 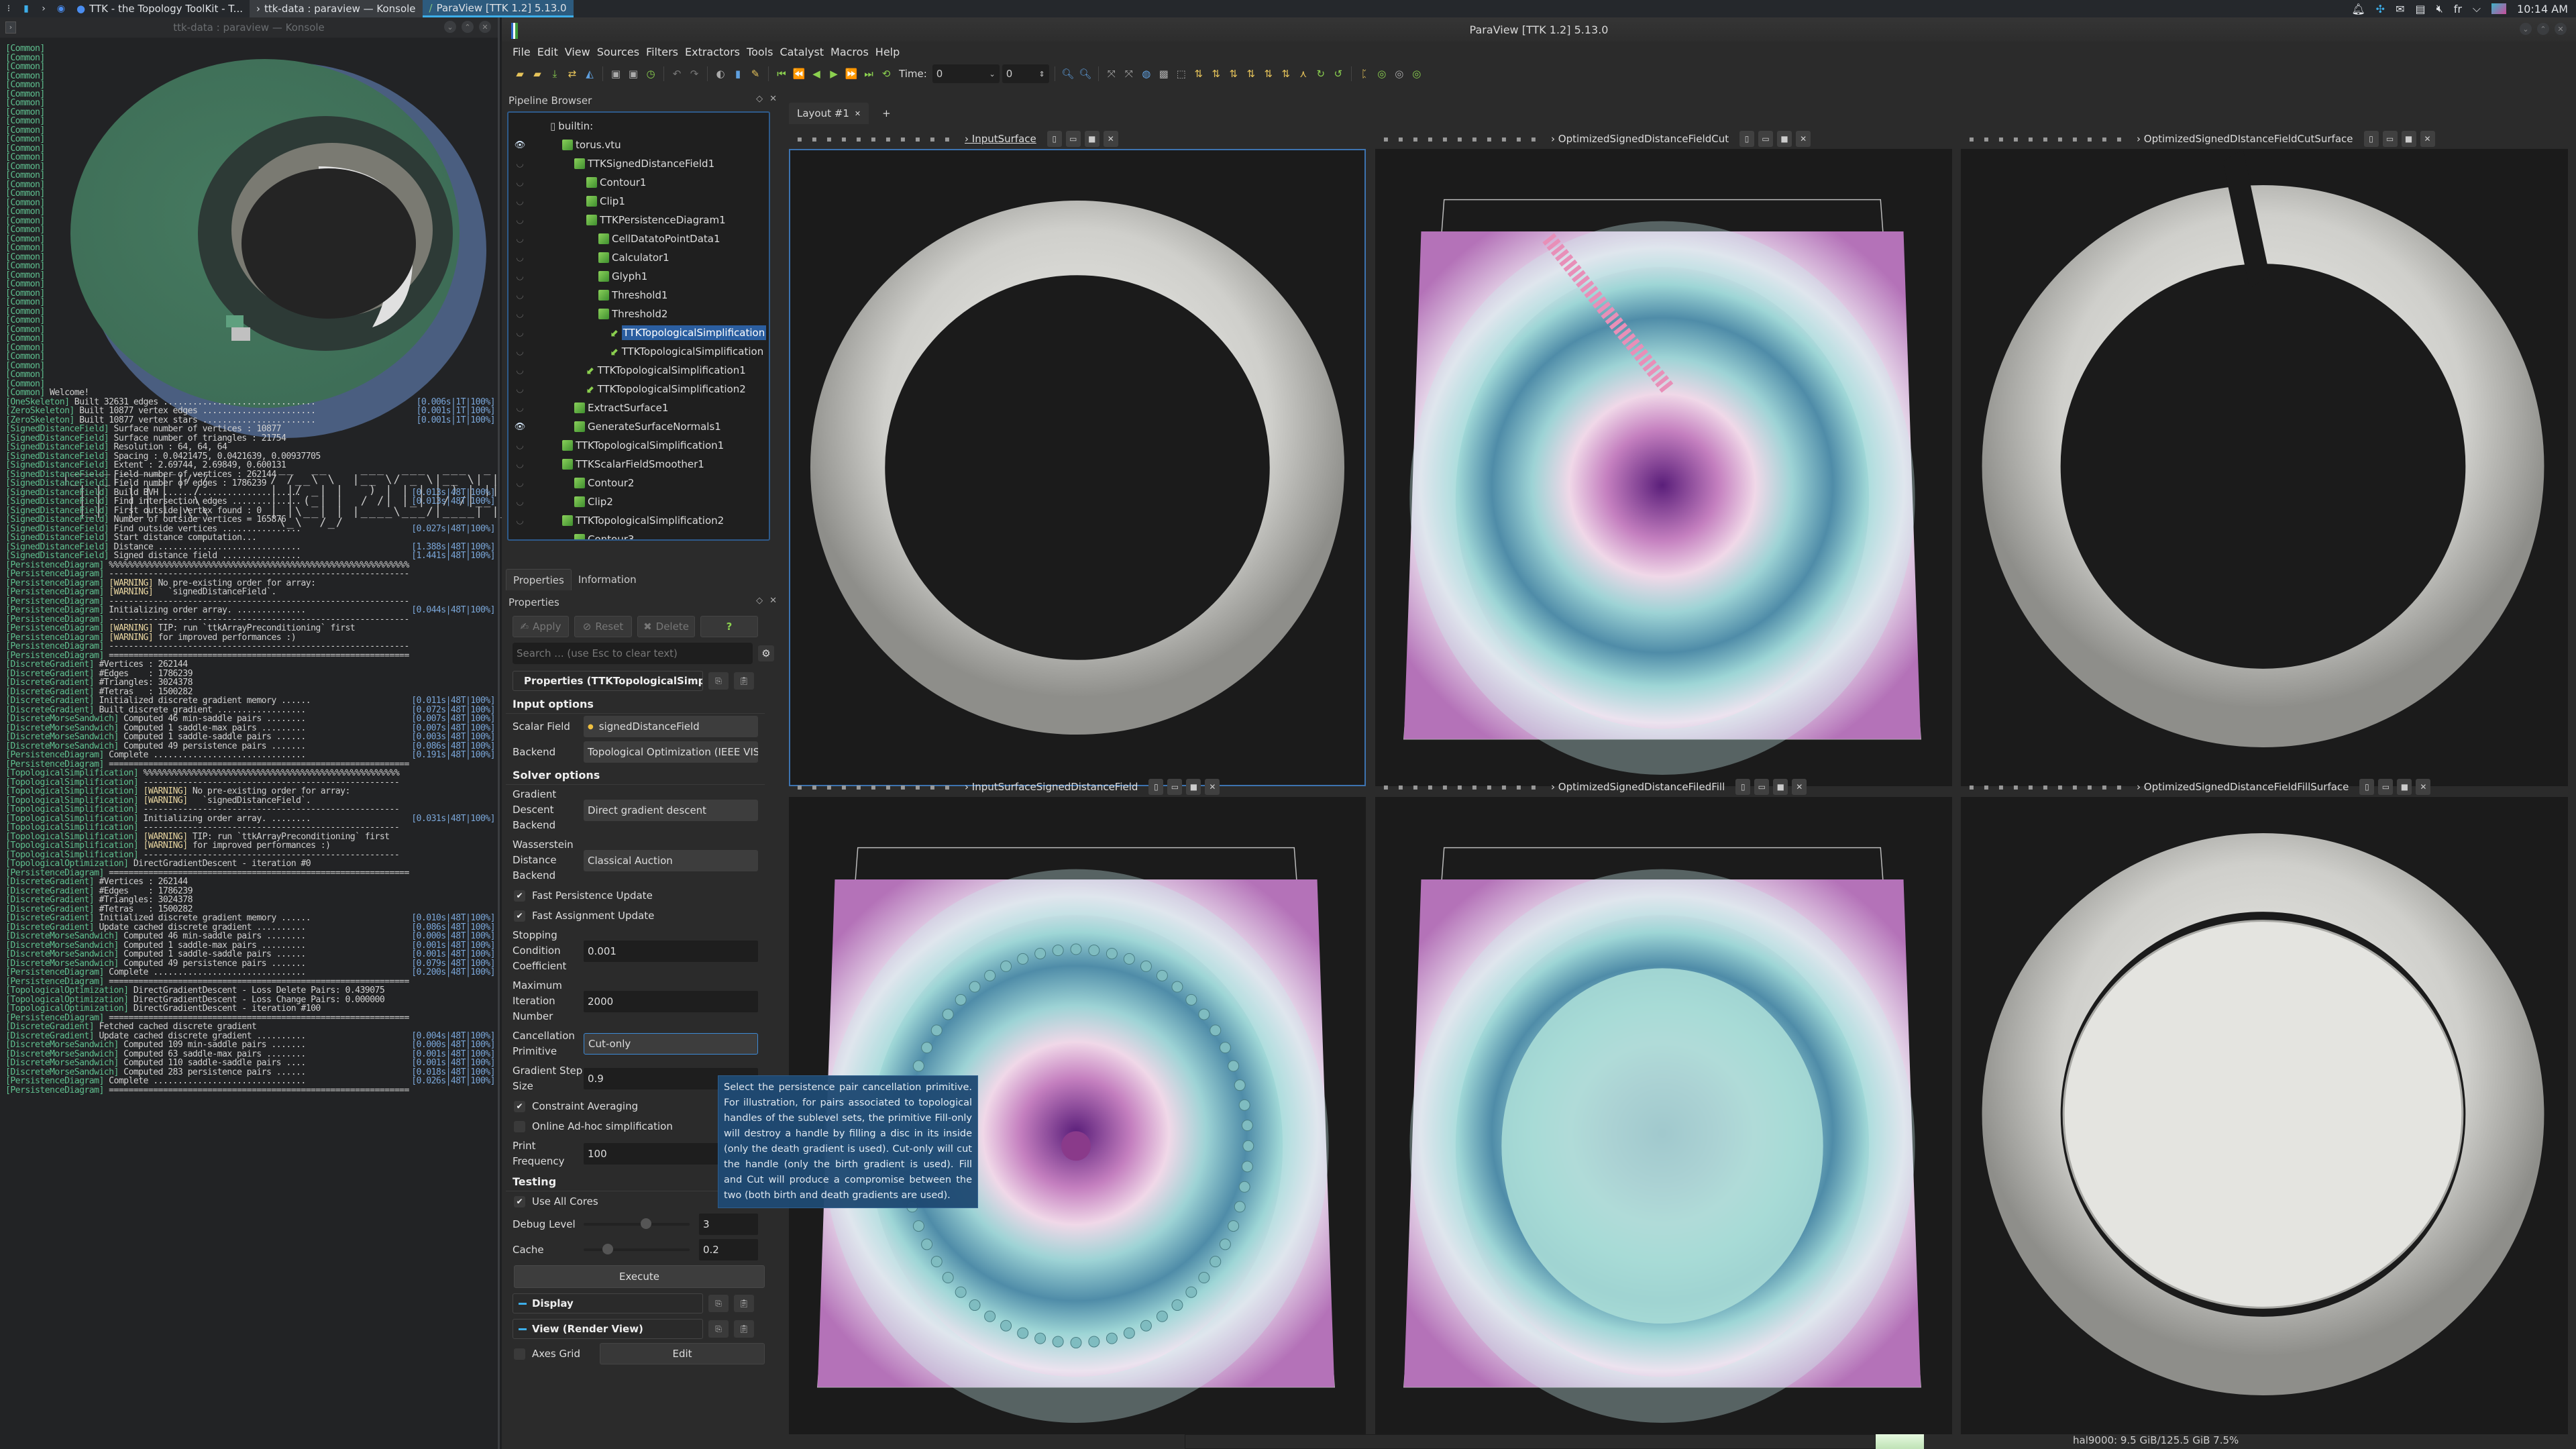 What do you see at coordinates (1216, 73) in the screenshot?
I see `set-view-minus-x-icon: ⇅` at bounding box center [1216, 73].